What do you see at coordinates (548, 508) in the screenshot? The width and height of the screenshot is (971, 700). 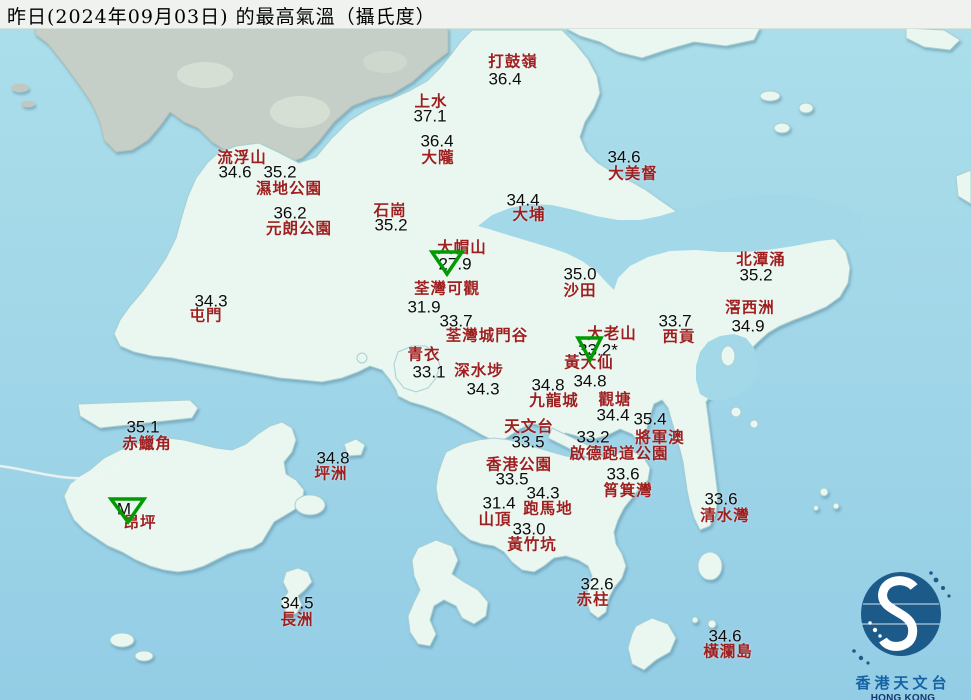 I see `station-name: 跑馬地` at bounding box center [548, 508].